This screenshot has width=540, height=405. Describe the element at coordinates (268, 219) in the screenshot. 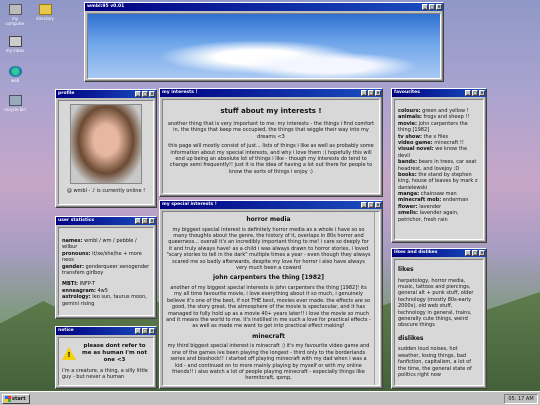

I see `section-heading: horror media` at that location.